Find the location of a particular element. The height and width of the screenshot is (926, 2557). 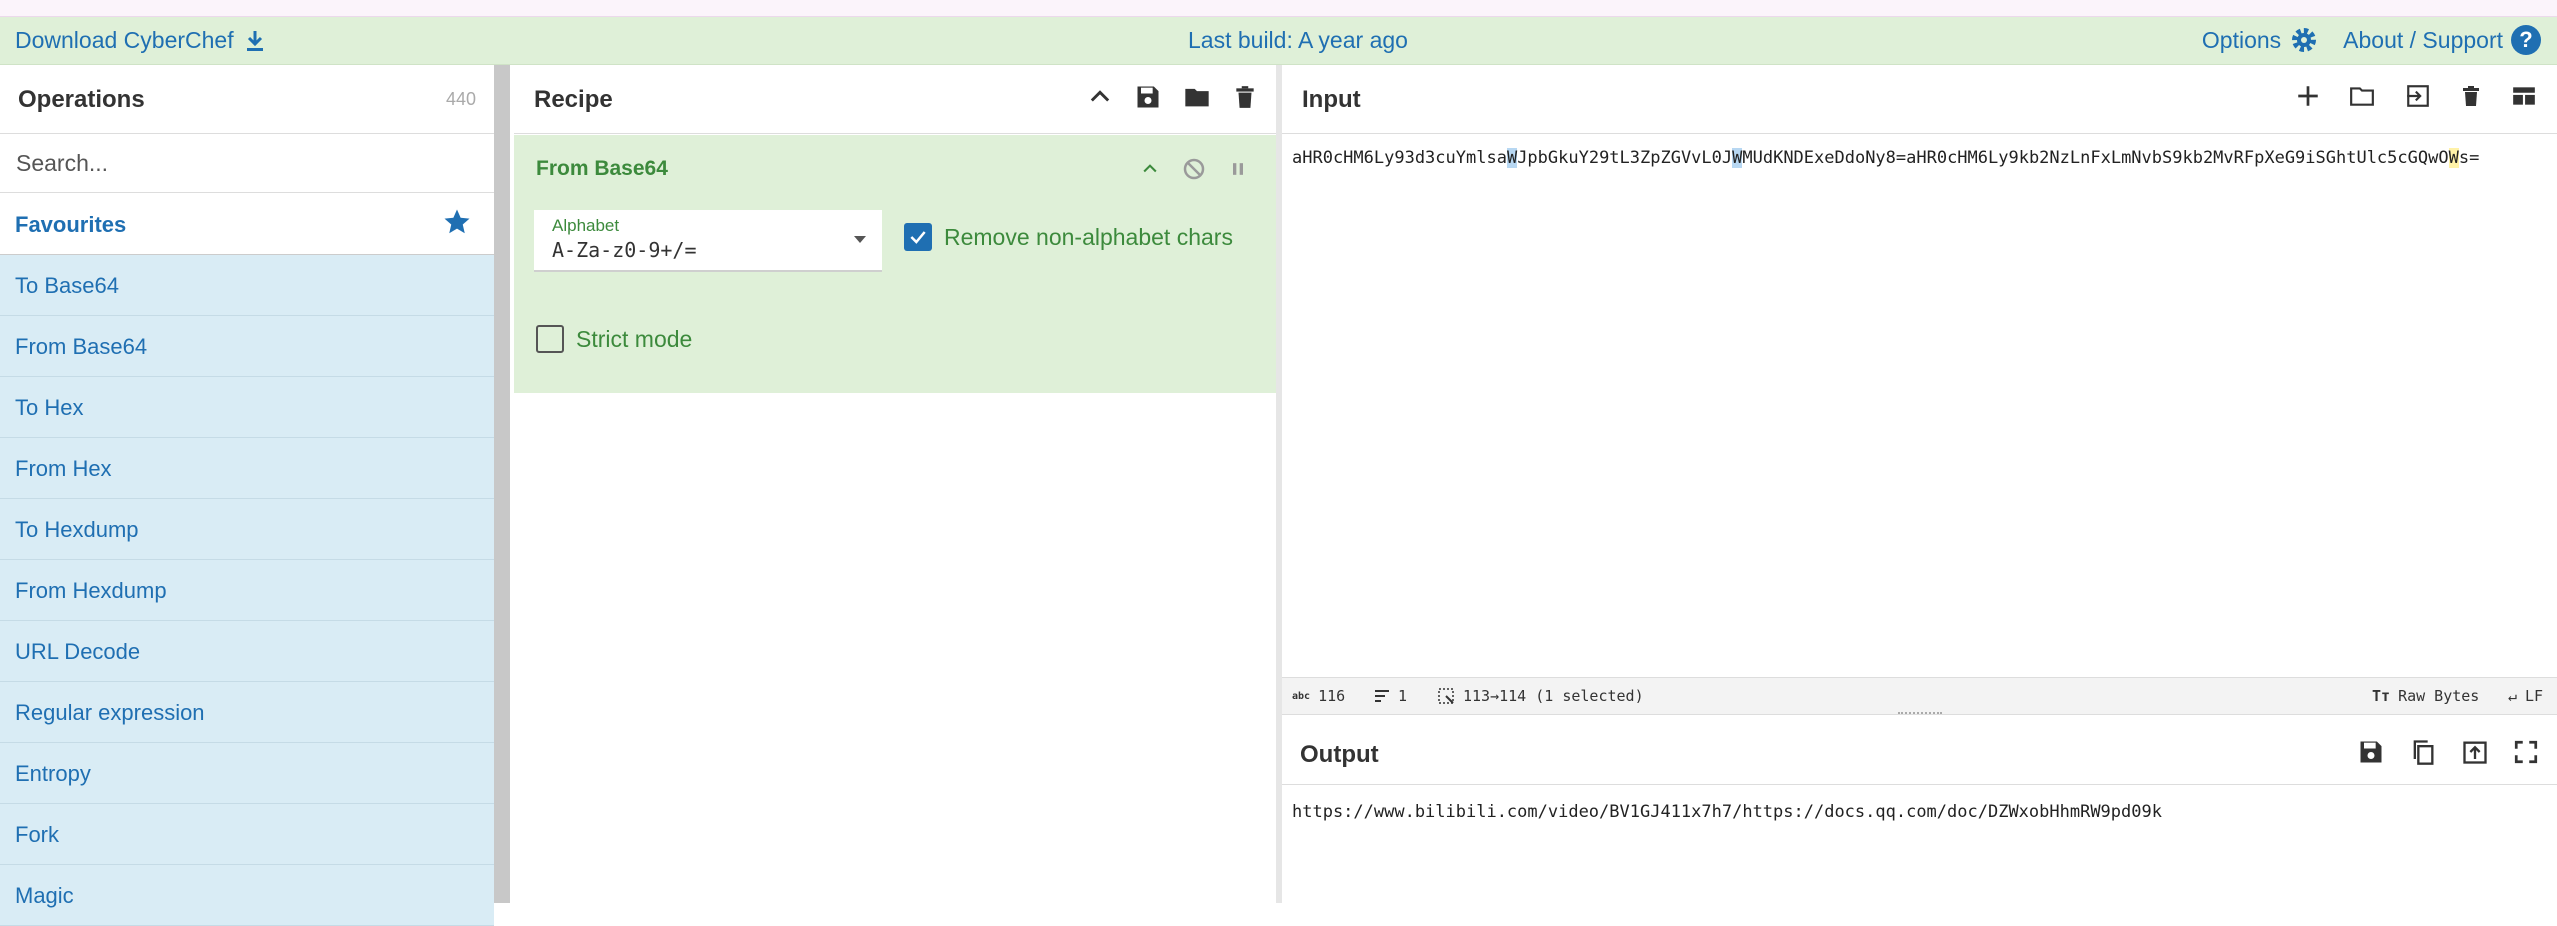

operation-item: From Hexdump is located at coordinates (247, 590).